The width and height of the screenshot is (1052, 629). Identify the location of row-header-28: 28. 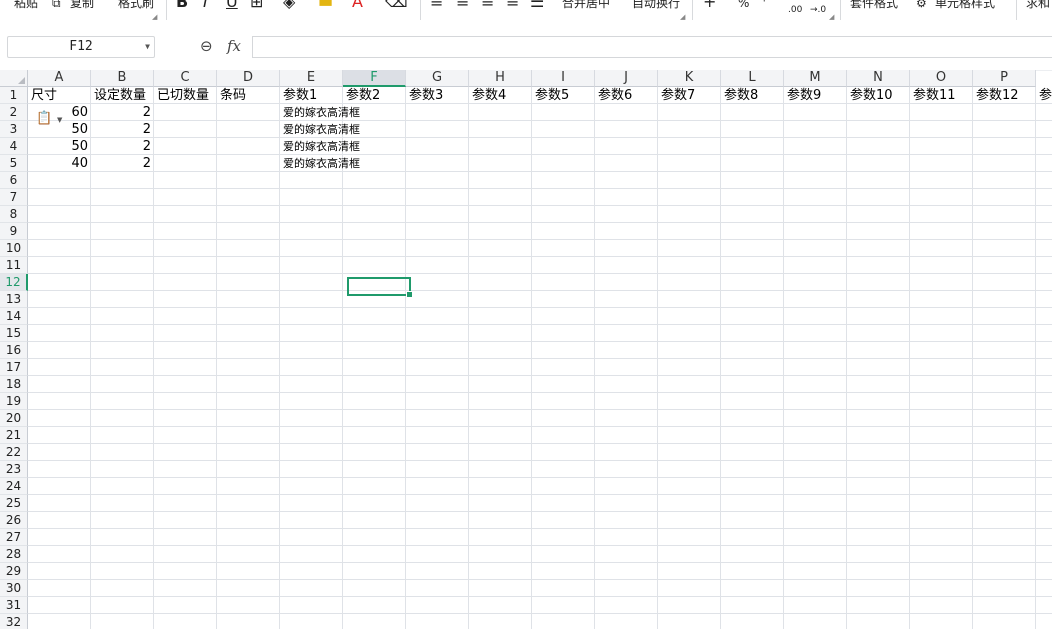
(14, 554).